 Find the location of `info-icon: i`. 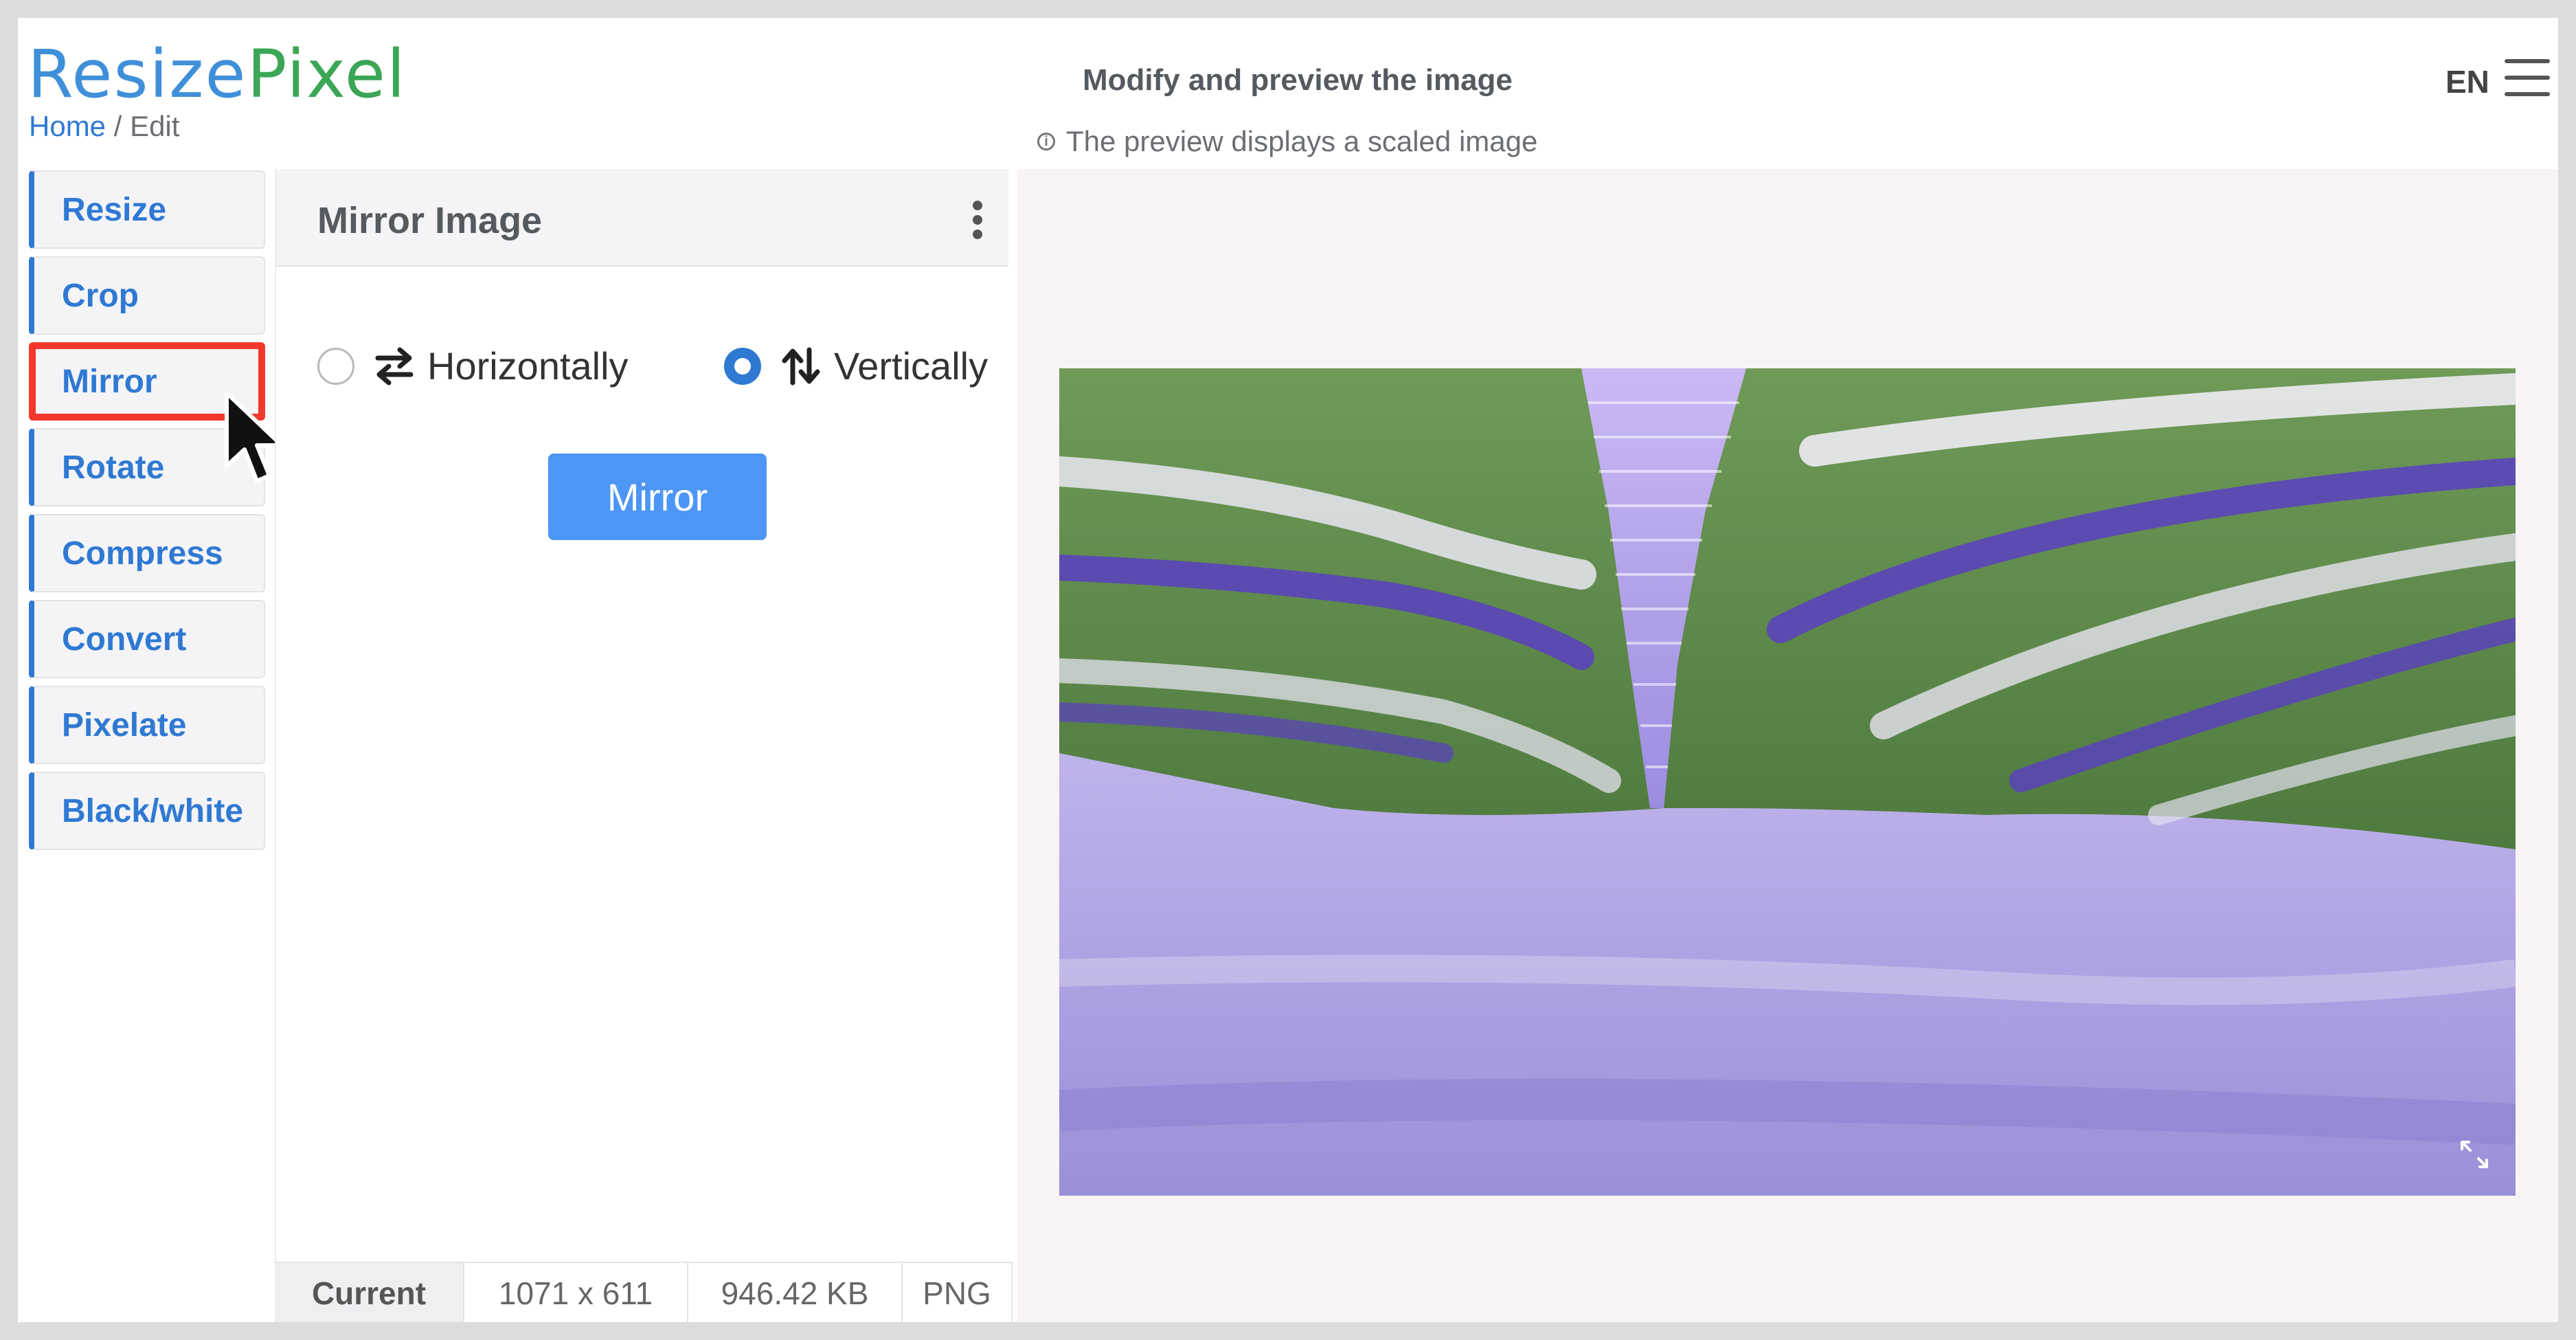

info-icon: i is located at coordinates (1046, 141).